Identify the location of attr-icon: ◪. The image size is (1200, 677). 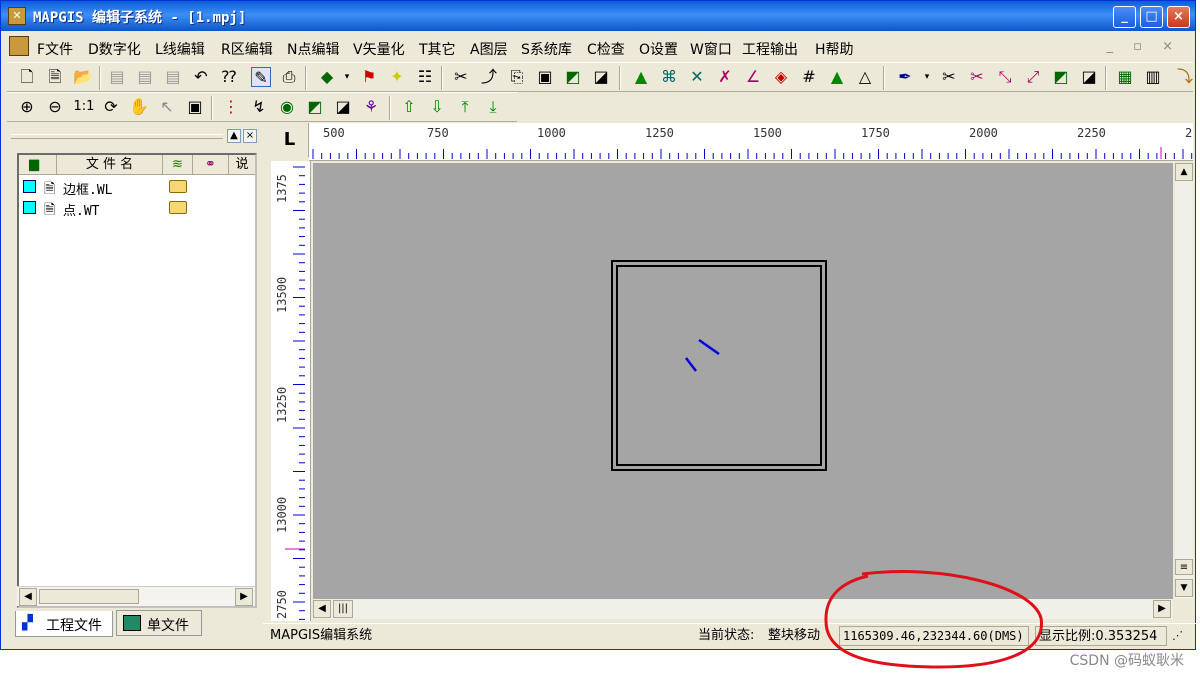
(343, 107).